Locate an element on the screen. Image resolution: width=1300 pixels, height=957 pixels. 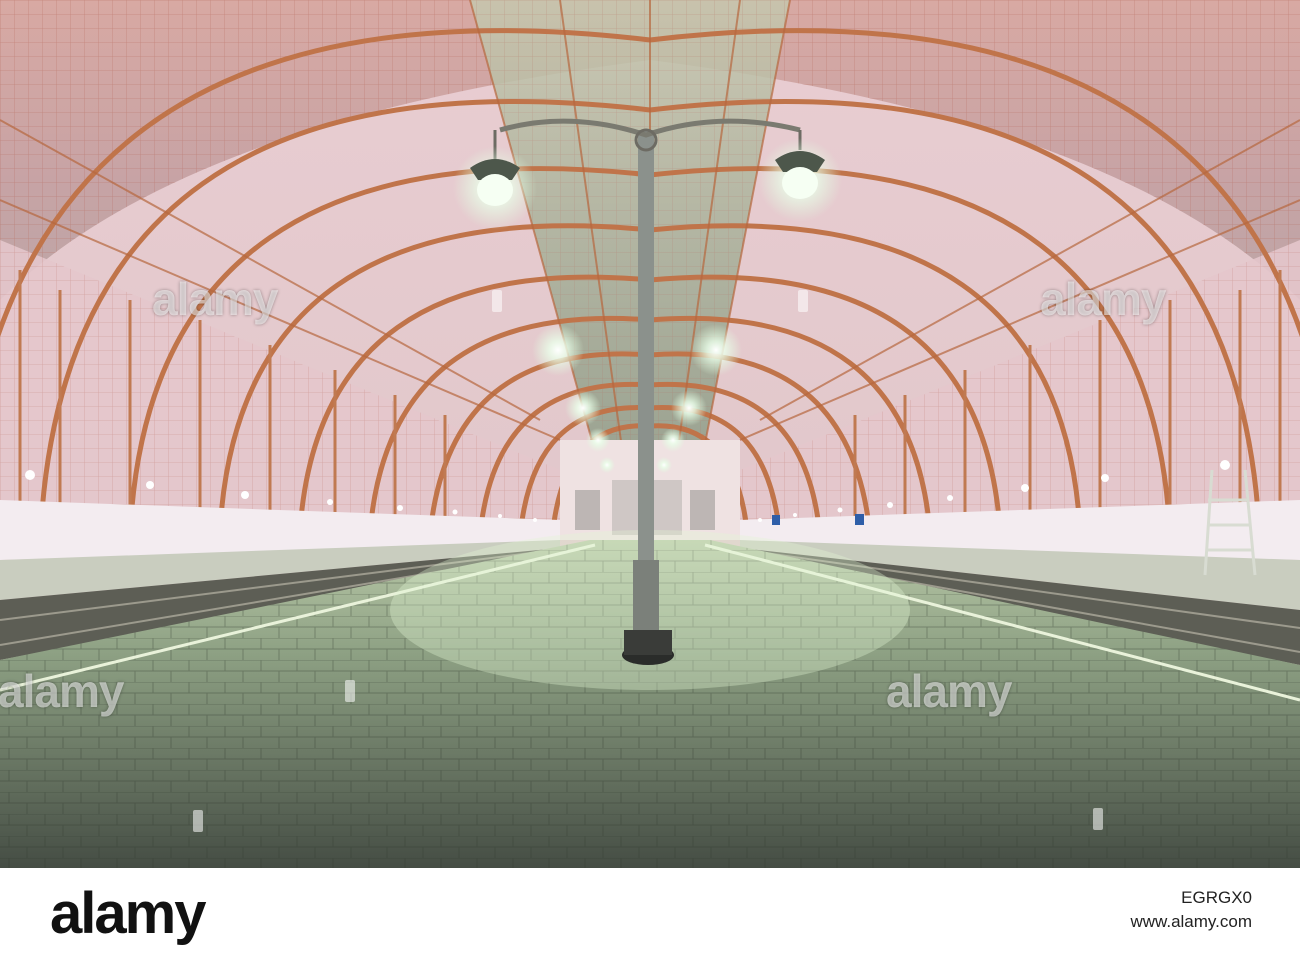
image-id: EGRGX0 is located at coordinates (1216, 897).